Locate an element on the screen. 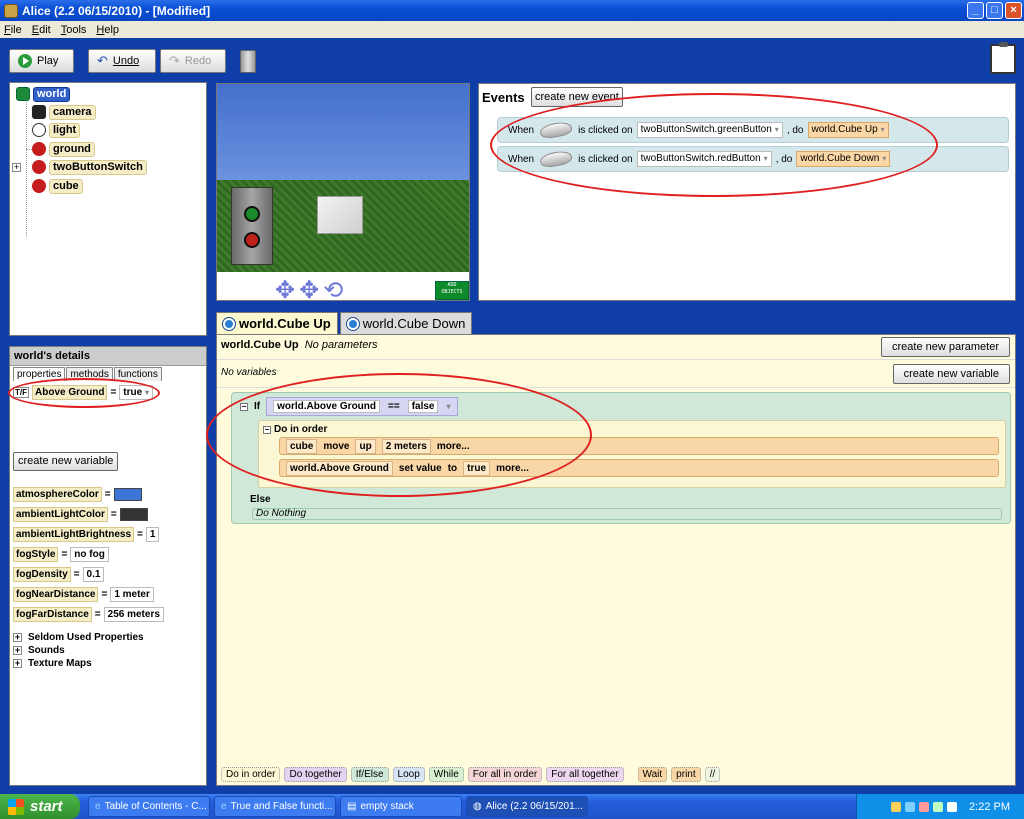 Image resolution: width=1024 pixels, height=819 pixels. palette-wait: Wait is located at coordinates (652, 774).